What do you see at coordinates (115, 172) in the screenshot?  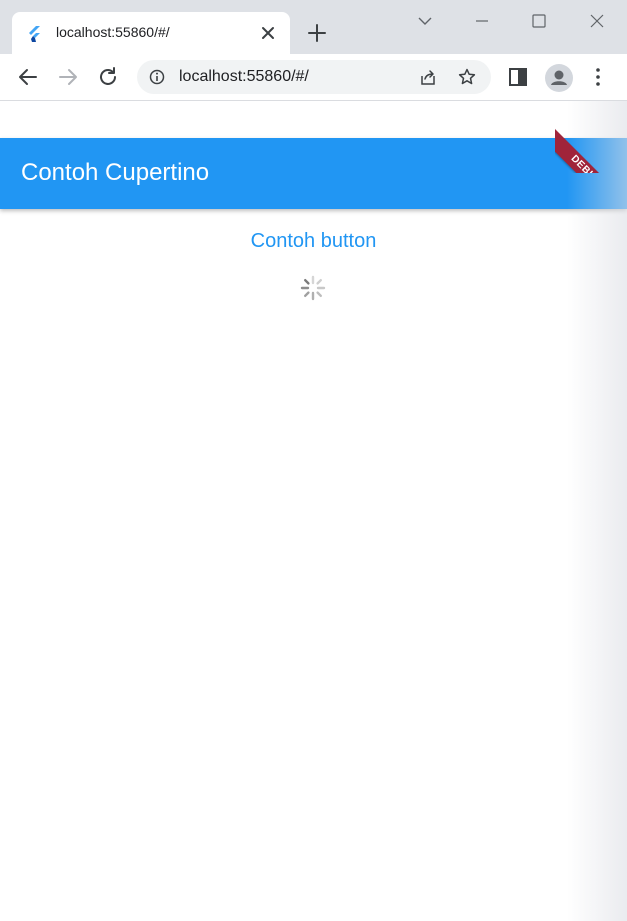 I see `page-title: Contoh Cupertino` at bounding box center [115, 172].